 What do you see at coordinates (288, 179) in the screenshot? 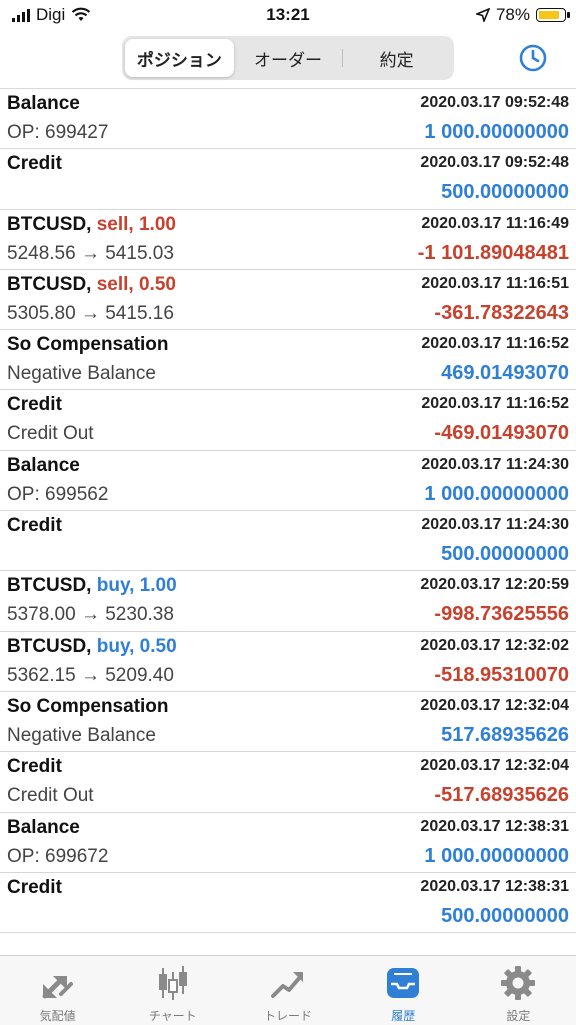
I see `list-item: Credit 2020.03.17 09:52:48 500.00000000` at bounding box center [288, 179].